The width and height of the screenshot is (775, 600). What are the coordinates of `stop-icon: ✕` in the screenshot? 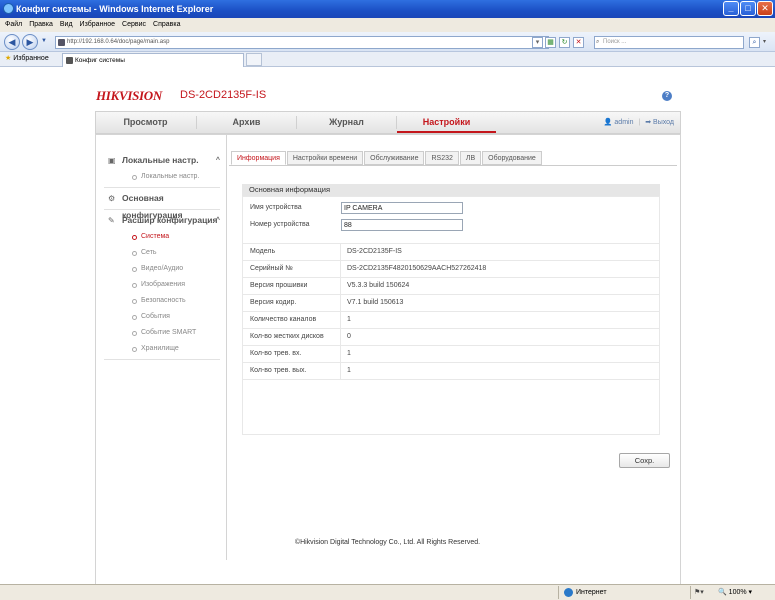 It's located at (578, 42).